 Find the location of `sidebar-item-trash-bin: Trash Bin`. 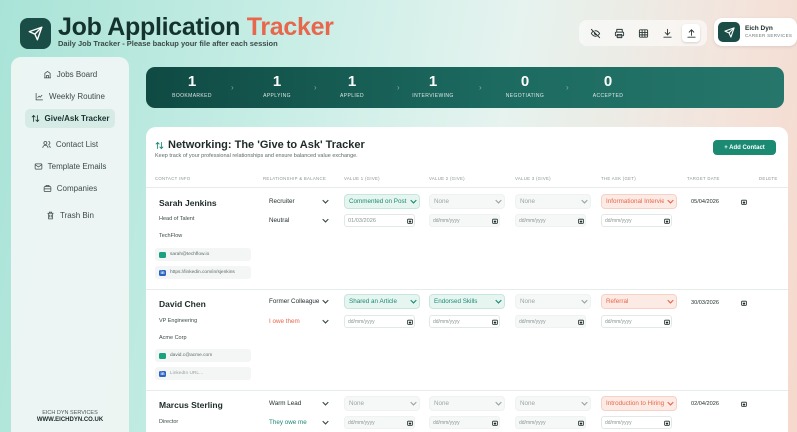

sidebar-item-trash-bin: Trash Bin is located at coordinates (70, 215).